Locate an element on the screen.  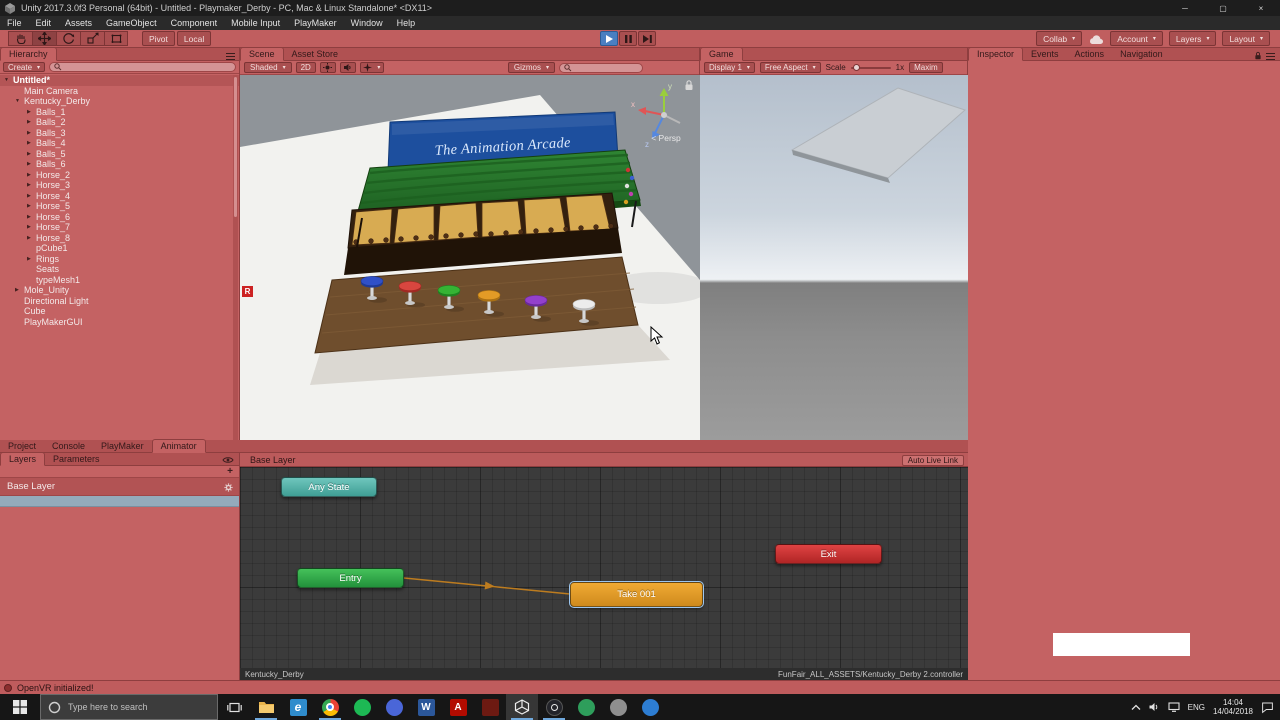
hierarchy-item: Kentucky_Derby is located at coordinates (119, 101).